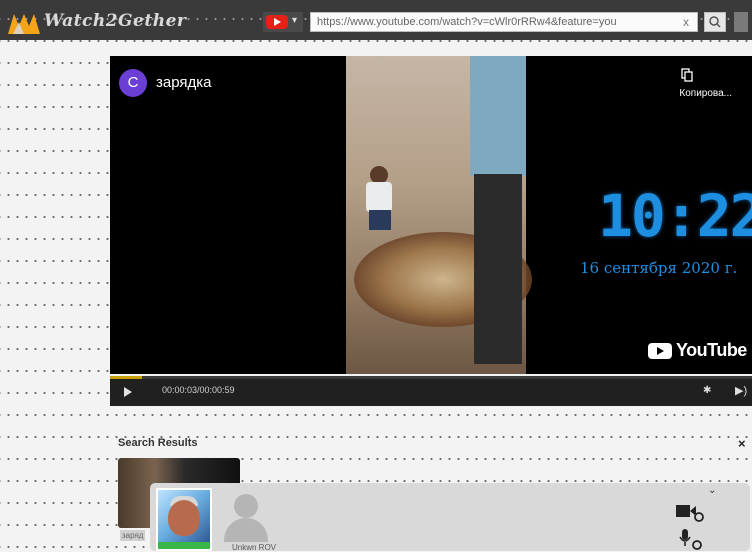 Image resolution: width=752 pixels, height=552 pixels. Describe the element at coordinates (184, 545) in the screenshot. I see `user-status-badge` at that location.